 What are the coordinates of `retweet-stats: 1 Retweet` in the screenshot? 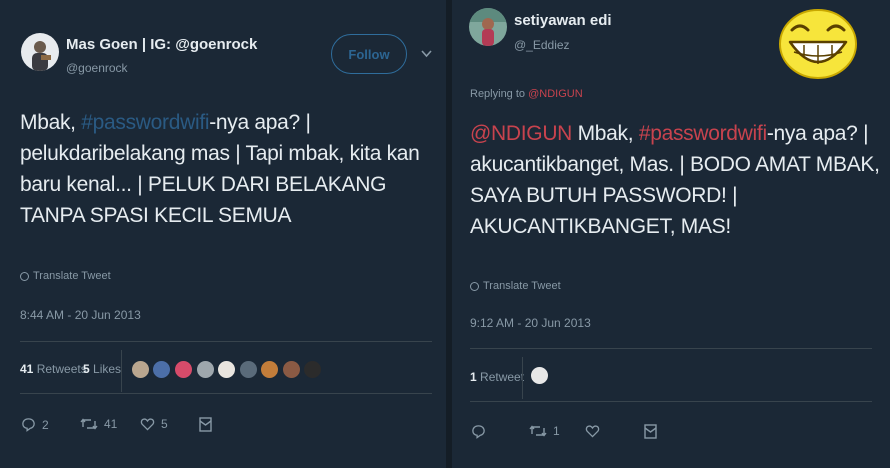 It's located at (497, 377).